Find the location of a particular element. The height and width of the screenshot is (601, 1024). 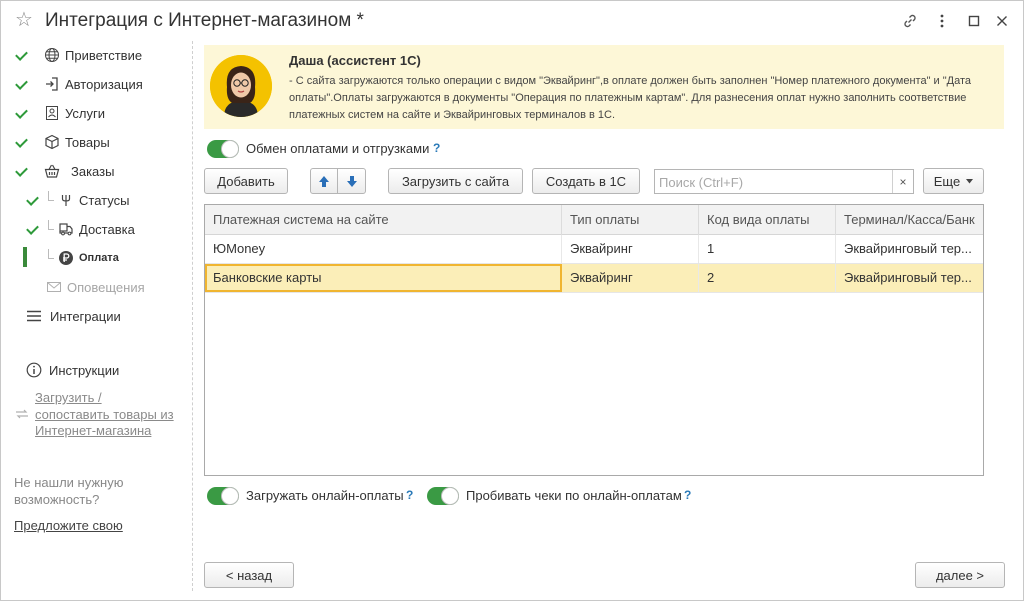

next-button: далее > is located at coordinates (960, 575).